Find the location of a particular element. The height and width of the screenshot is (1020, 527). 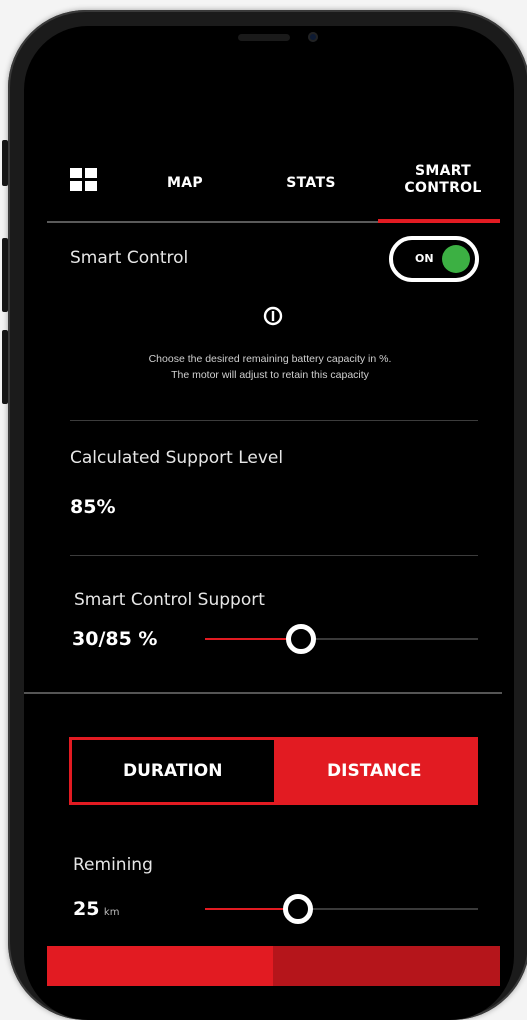

remaining-slider-knob is located at coordinates (297, 909).